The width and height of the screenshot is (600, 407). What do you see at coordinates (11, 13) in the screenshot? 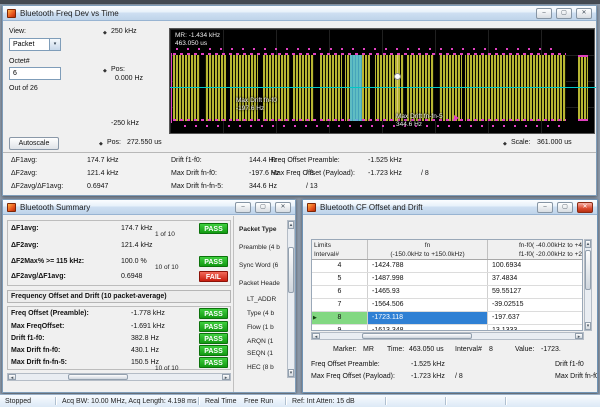
I see `bluetooth-app-icon` at bounding box center [11, 13].